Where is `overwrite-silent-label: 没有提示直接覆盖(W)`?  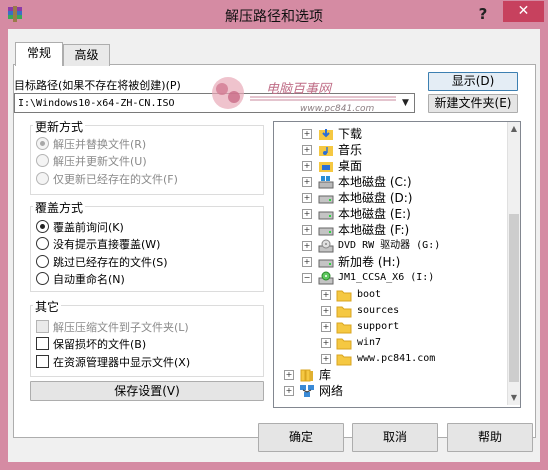
overwrite-silent-label: 没有提示直接覆盖(W) is located at coordinates (107, 244).